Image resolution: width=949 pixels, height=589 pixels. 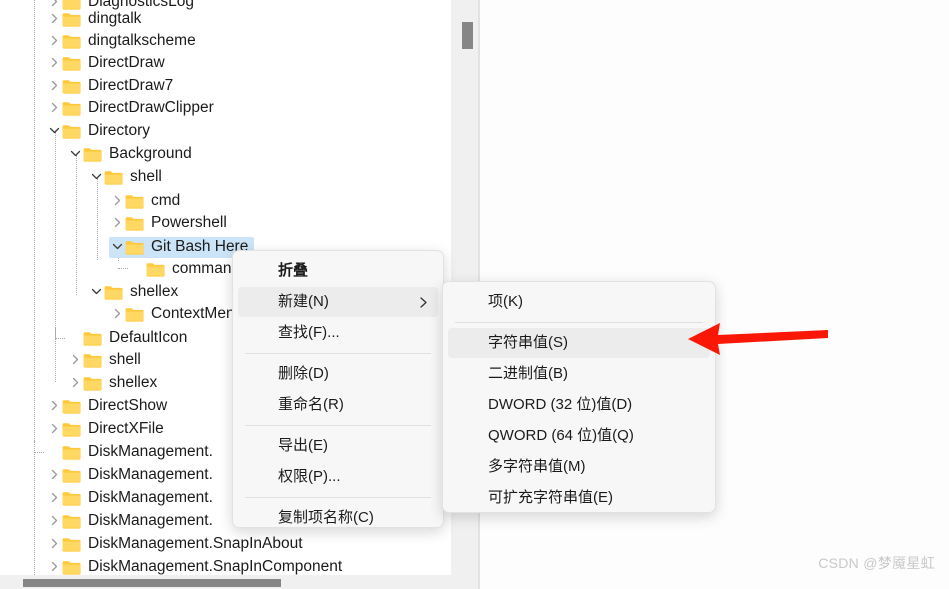 I want to click on context-menu-item: 折叠, so click(x=338, y=271).